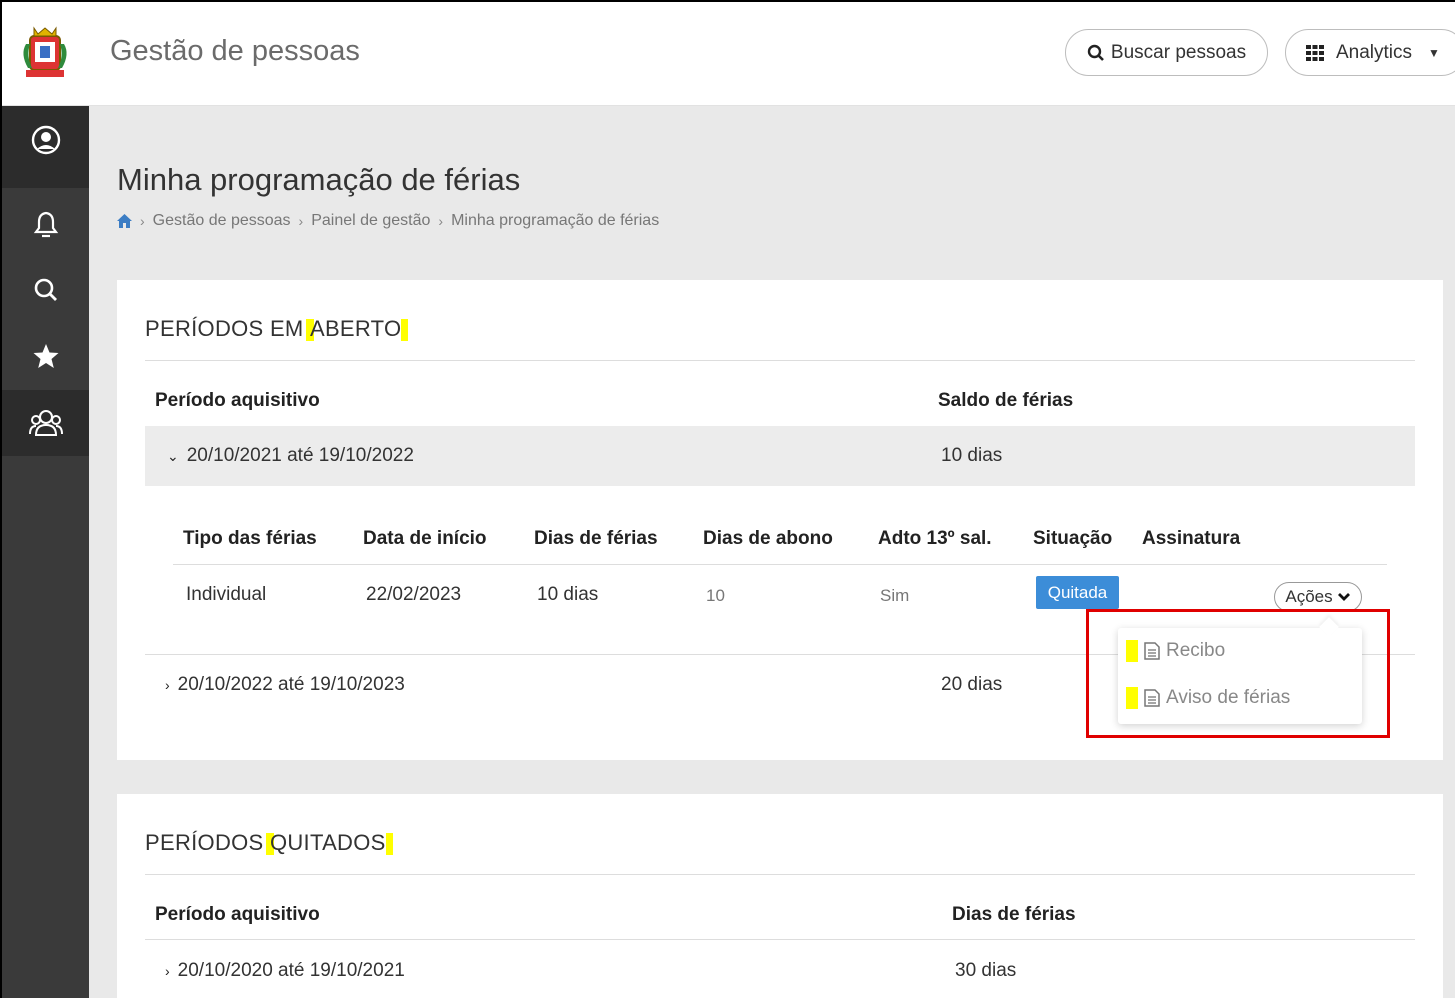 The height and width of the screenshot is (998, 1455). I want to click on detail-header-vacation-days: Dias de férias, so click(596, 538).